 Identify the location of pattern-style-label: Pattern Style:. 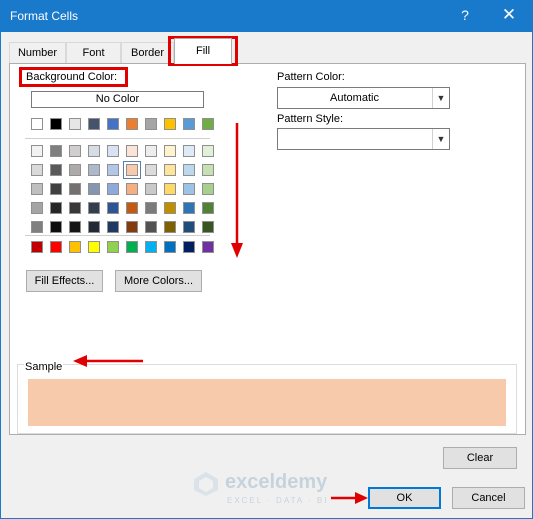
(310, 119).